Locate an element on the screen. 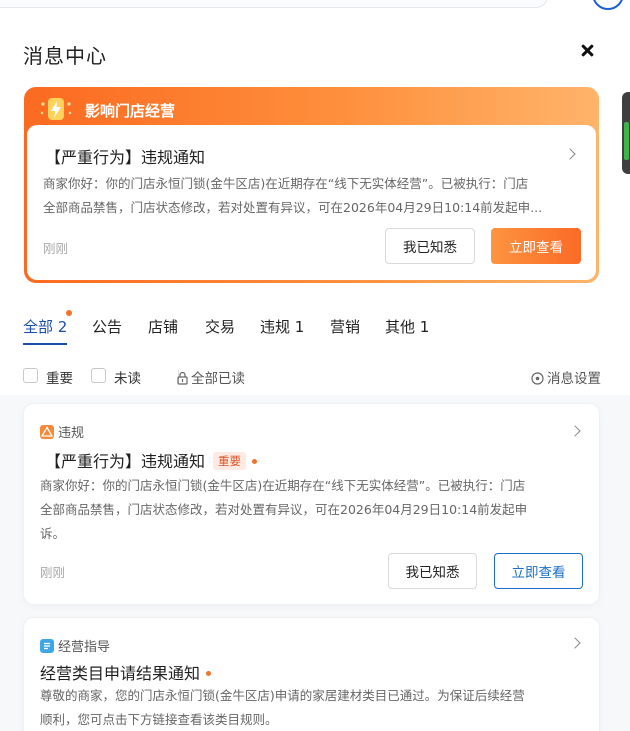 The width and height of the screenshot is (630, 731). close-button is located at coordinates (587, 51).